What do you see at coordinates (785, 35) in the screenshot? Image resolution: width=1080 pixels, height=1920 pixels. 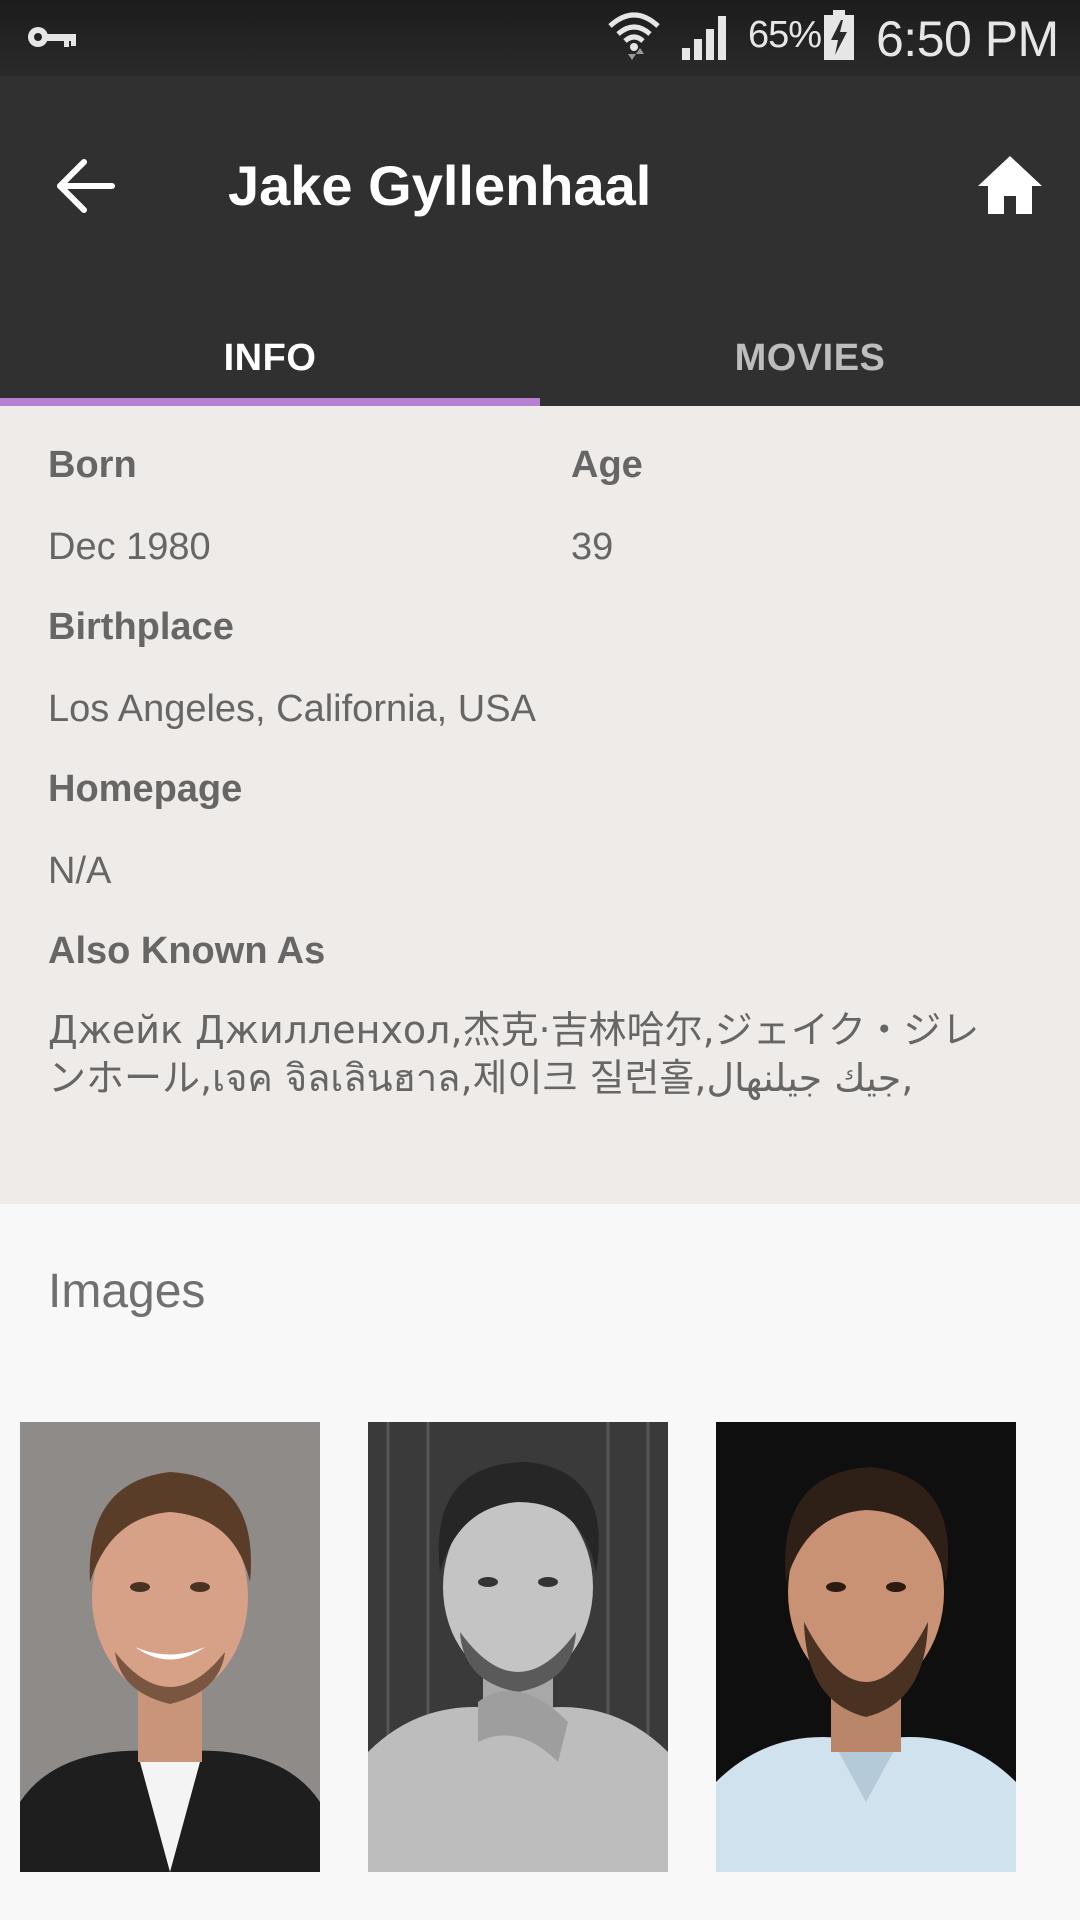 I see `battery-percent: 65%` at bounding box center [785, 35].